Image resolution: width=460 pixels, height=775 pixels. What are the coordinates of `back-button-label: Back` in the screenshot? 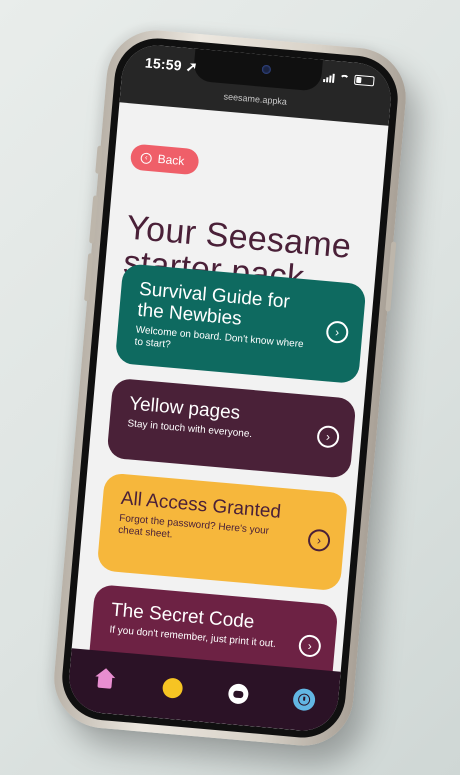 It's located at (171, 159).